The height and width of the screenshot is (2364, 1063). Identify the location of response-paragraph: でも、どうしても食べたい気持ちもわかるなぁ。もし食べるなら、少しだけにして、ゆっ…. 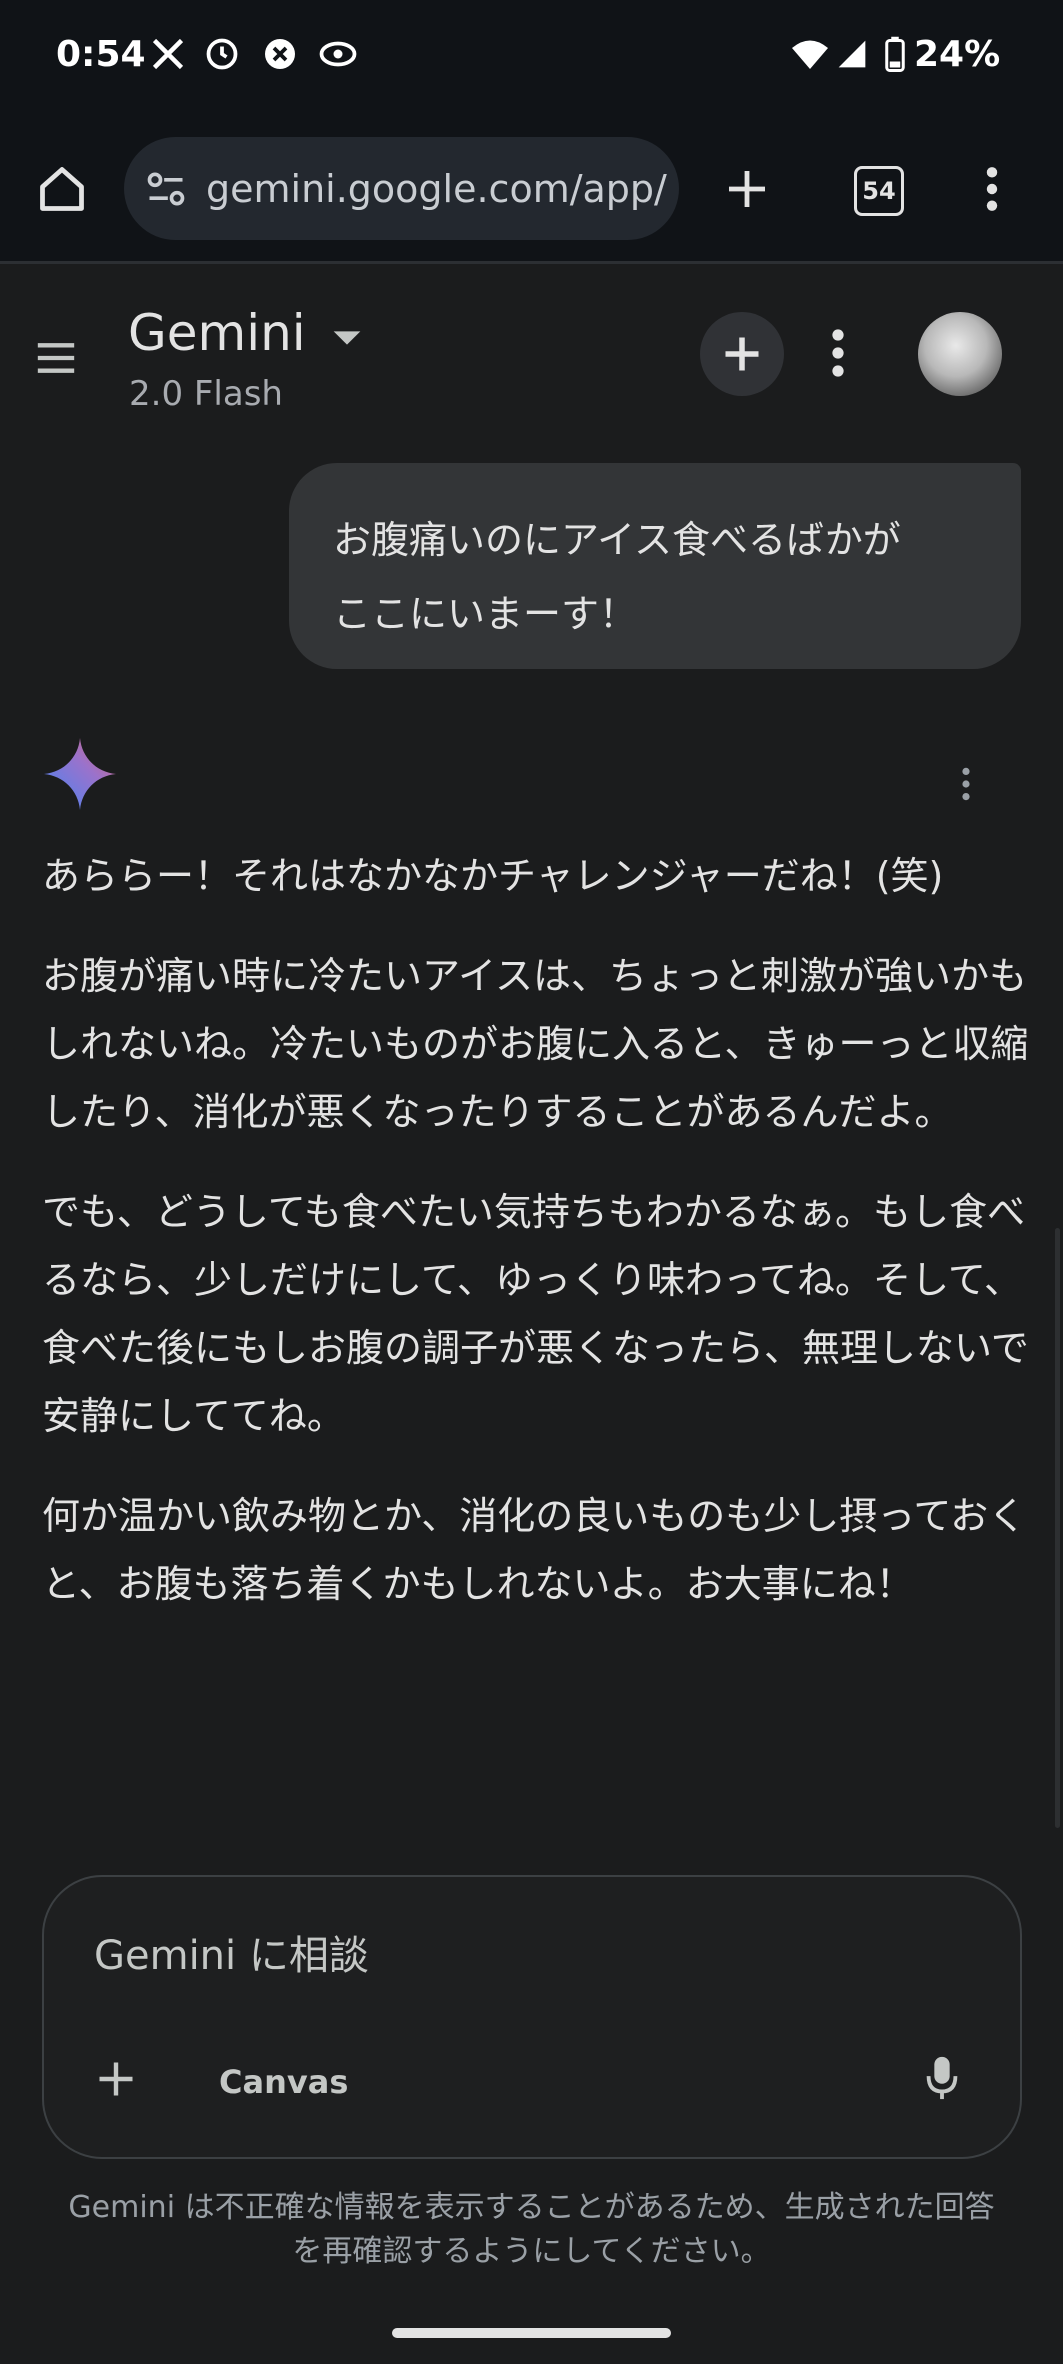
(535, 1314).